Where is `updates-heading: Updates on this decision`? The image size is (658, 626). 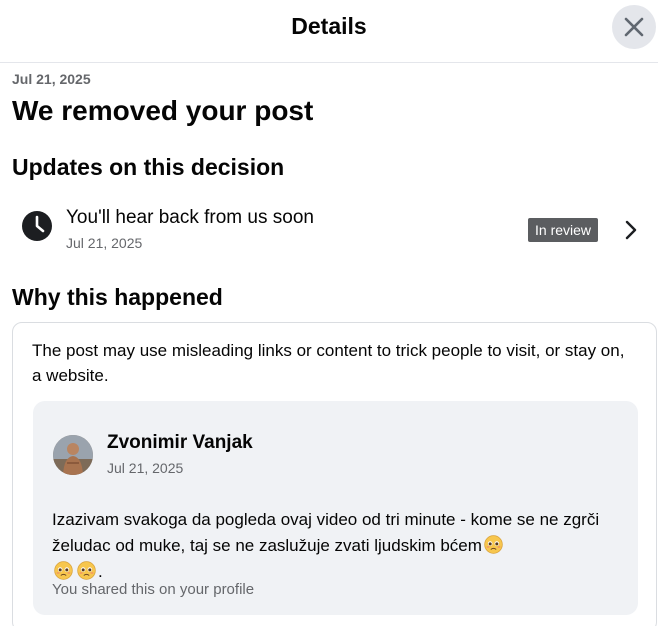 updates-heading: Updates on this decision is located at coordinates (148, 167).